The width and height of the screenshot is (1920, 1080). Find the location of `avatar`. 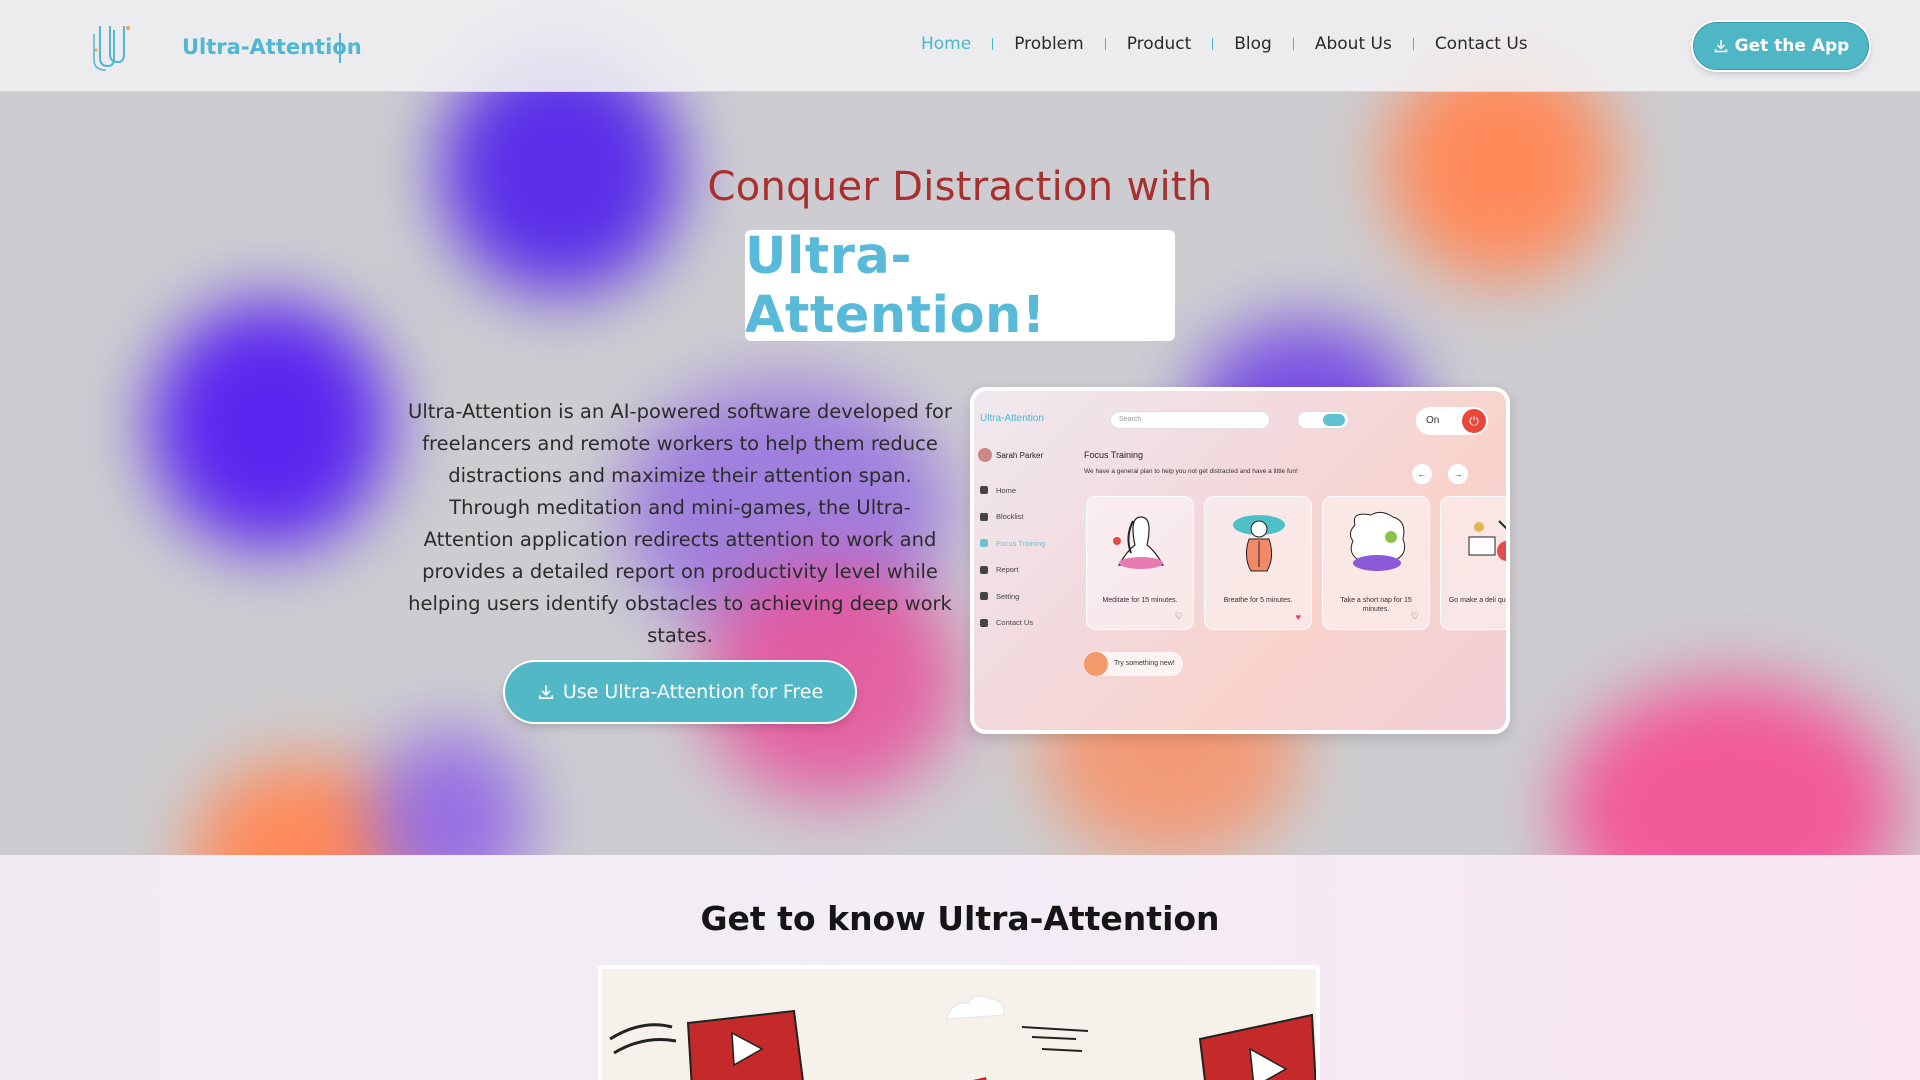

avatar is located at coordinates (985, 455).